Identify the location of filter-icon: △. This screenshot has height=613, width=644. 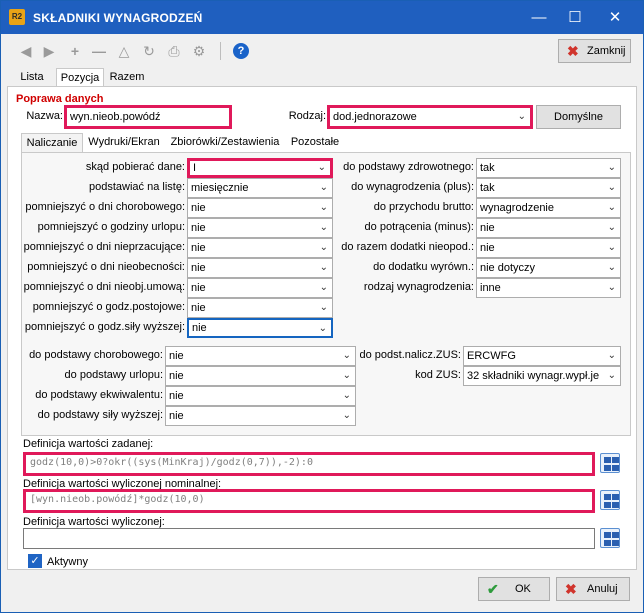
(124, 51).